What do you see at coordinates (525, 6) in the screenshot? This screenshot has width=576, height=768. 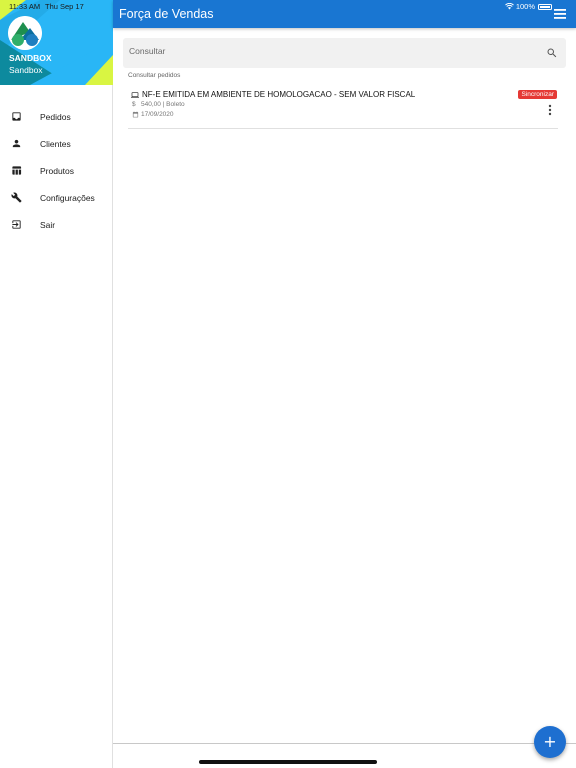 I see `battery-percent: 100%` at bounding box center [525, 6].